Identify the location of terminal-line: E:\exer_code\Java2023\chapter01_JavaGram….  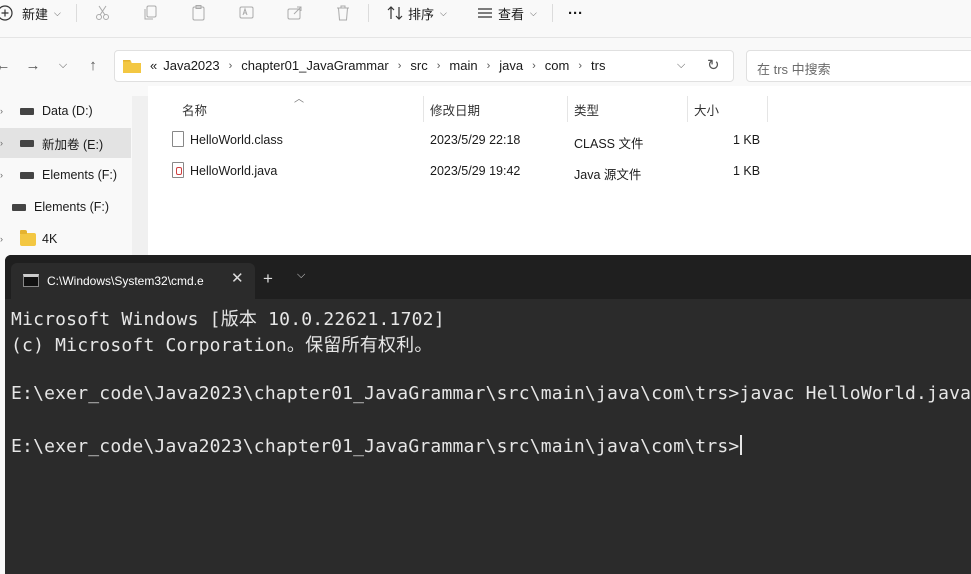
(491, 393).